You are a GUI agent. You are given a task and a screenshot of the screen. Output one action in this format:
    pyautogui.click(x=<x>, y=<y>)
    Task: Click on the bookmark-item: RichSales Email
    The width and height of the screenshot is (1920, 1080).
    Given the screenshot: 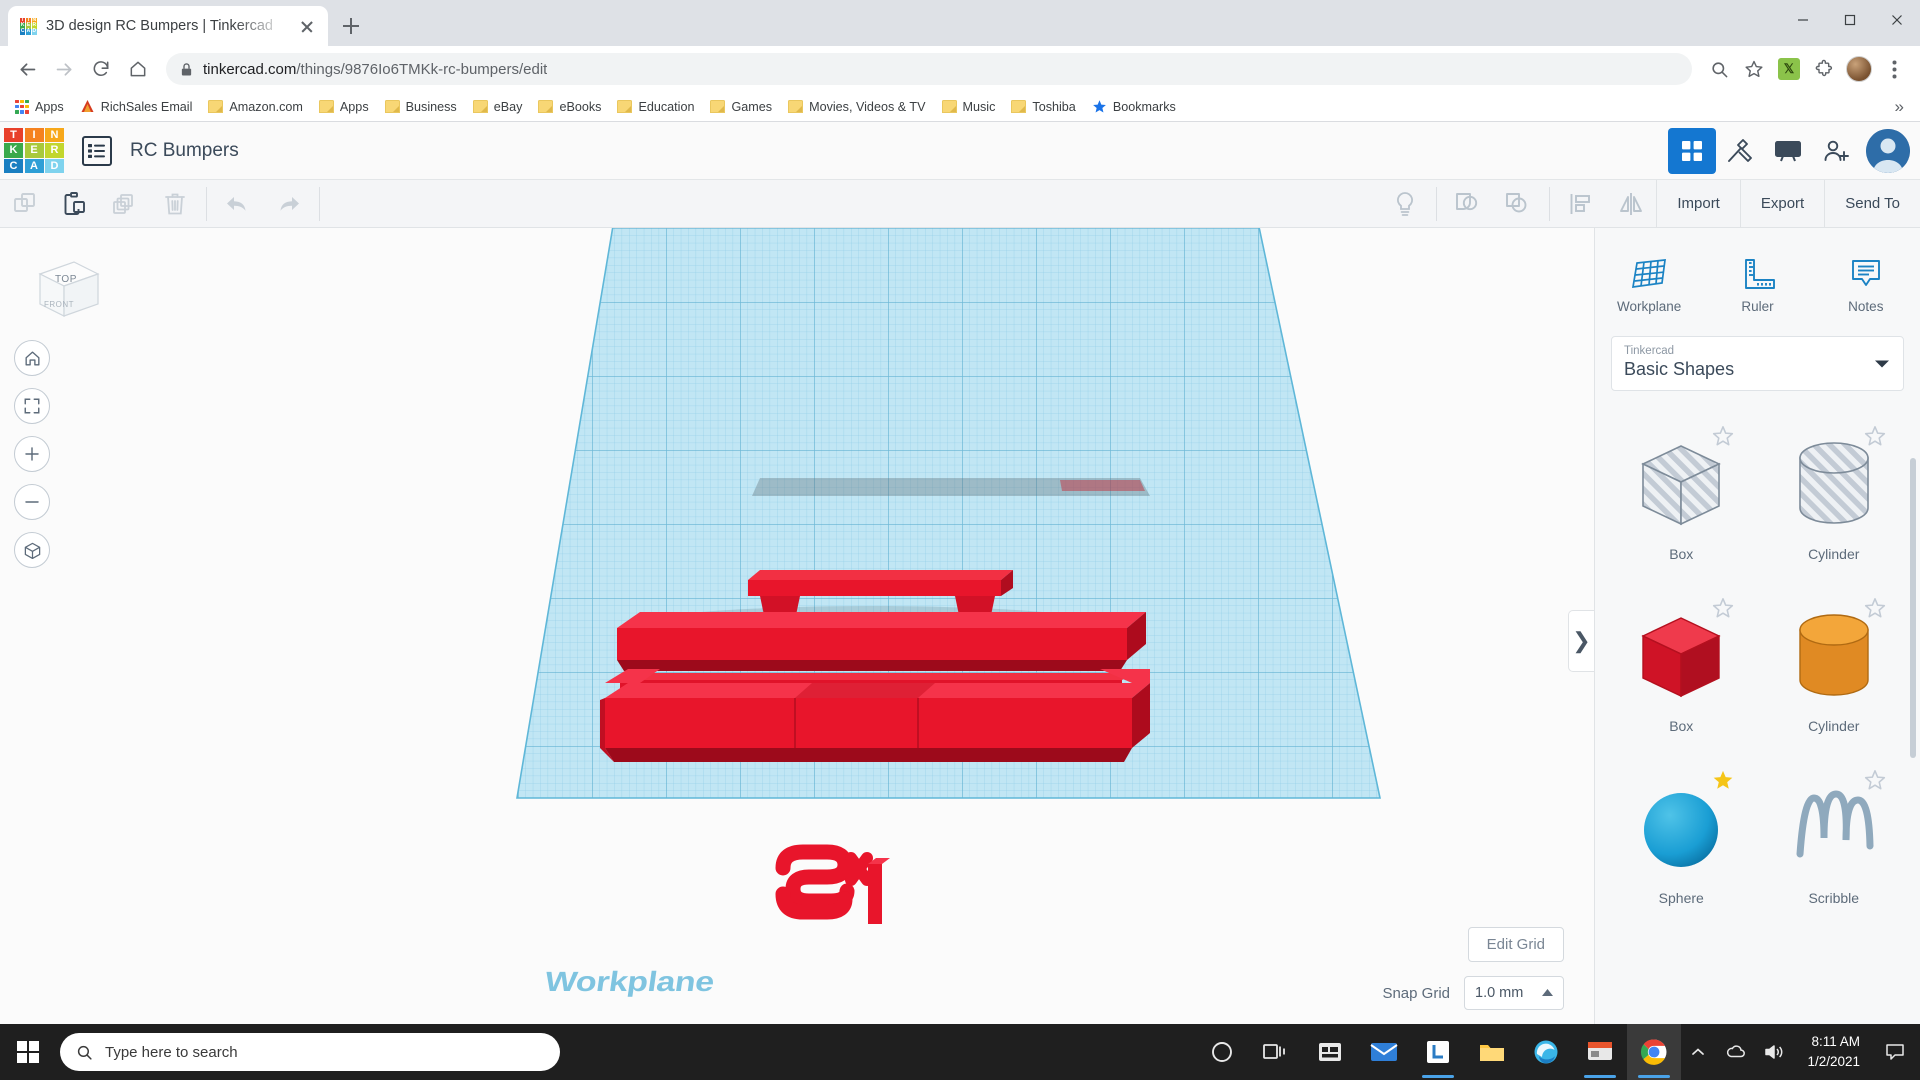 What is the action you would take?
    pyautogui.click(x=136, y=106)
    